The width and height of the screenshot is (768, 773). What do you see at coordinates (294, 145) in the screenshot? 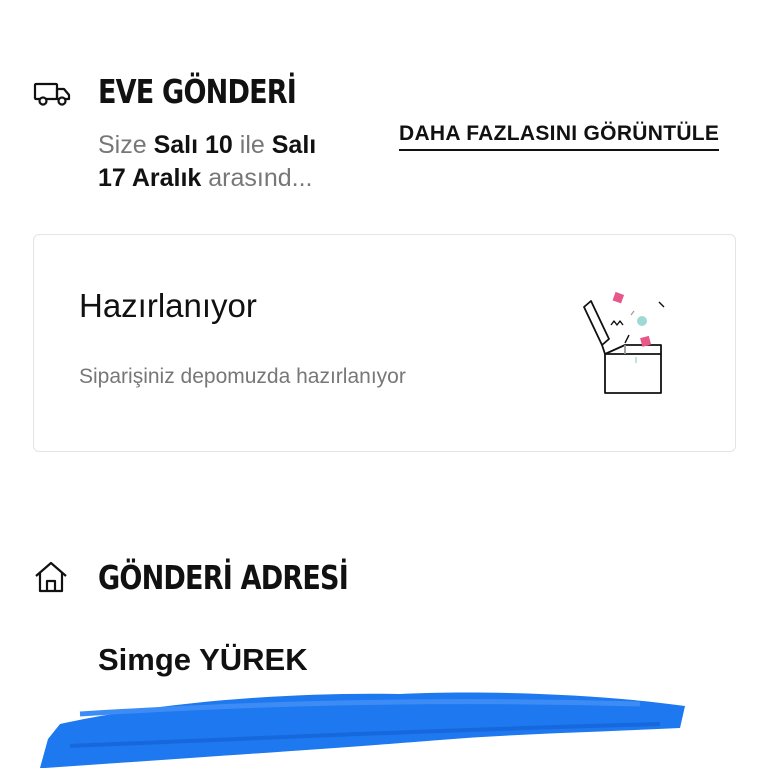
I see `delivery-date-end-day: Salı` at bounding box center [294, 145].